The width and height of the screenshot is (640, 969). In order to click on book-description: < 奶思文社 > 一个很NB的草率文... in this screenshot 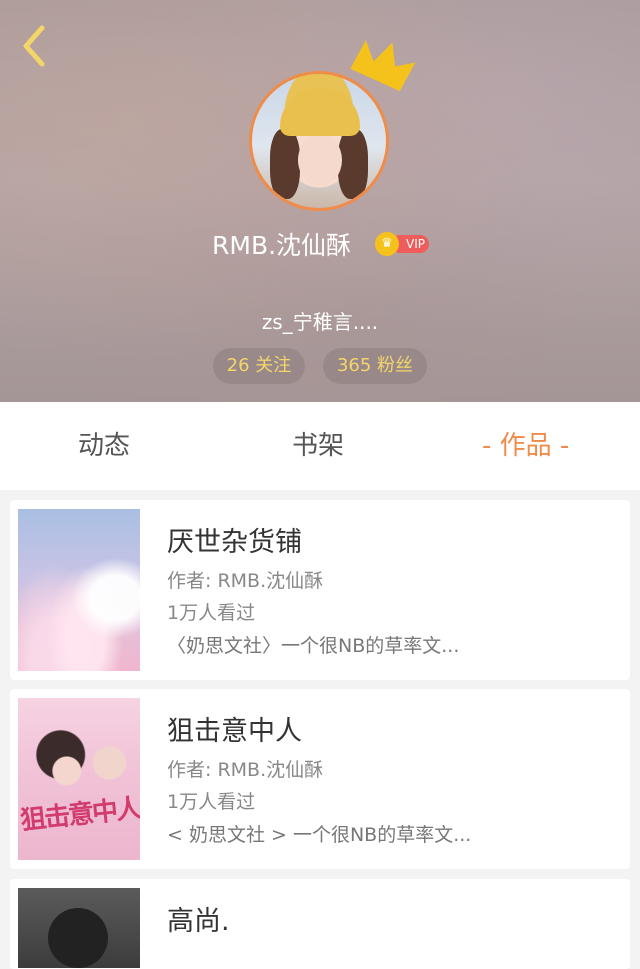, I will do `click(319, 835)`.